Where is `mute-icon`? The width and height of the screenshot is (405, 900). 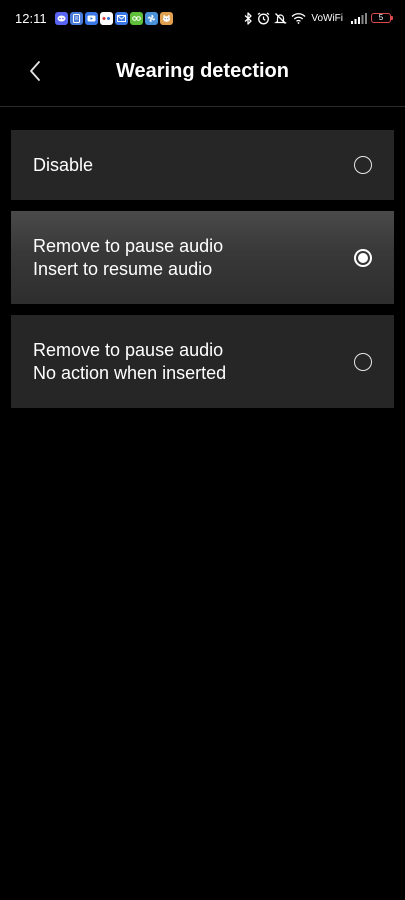
mute-icon is located at coordinates (281, 18).